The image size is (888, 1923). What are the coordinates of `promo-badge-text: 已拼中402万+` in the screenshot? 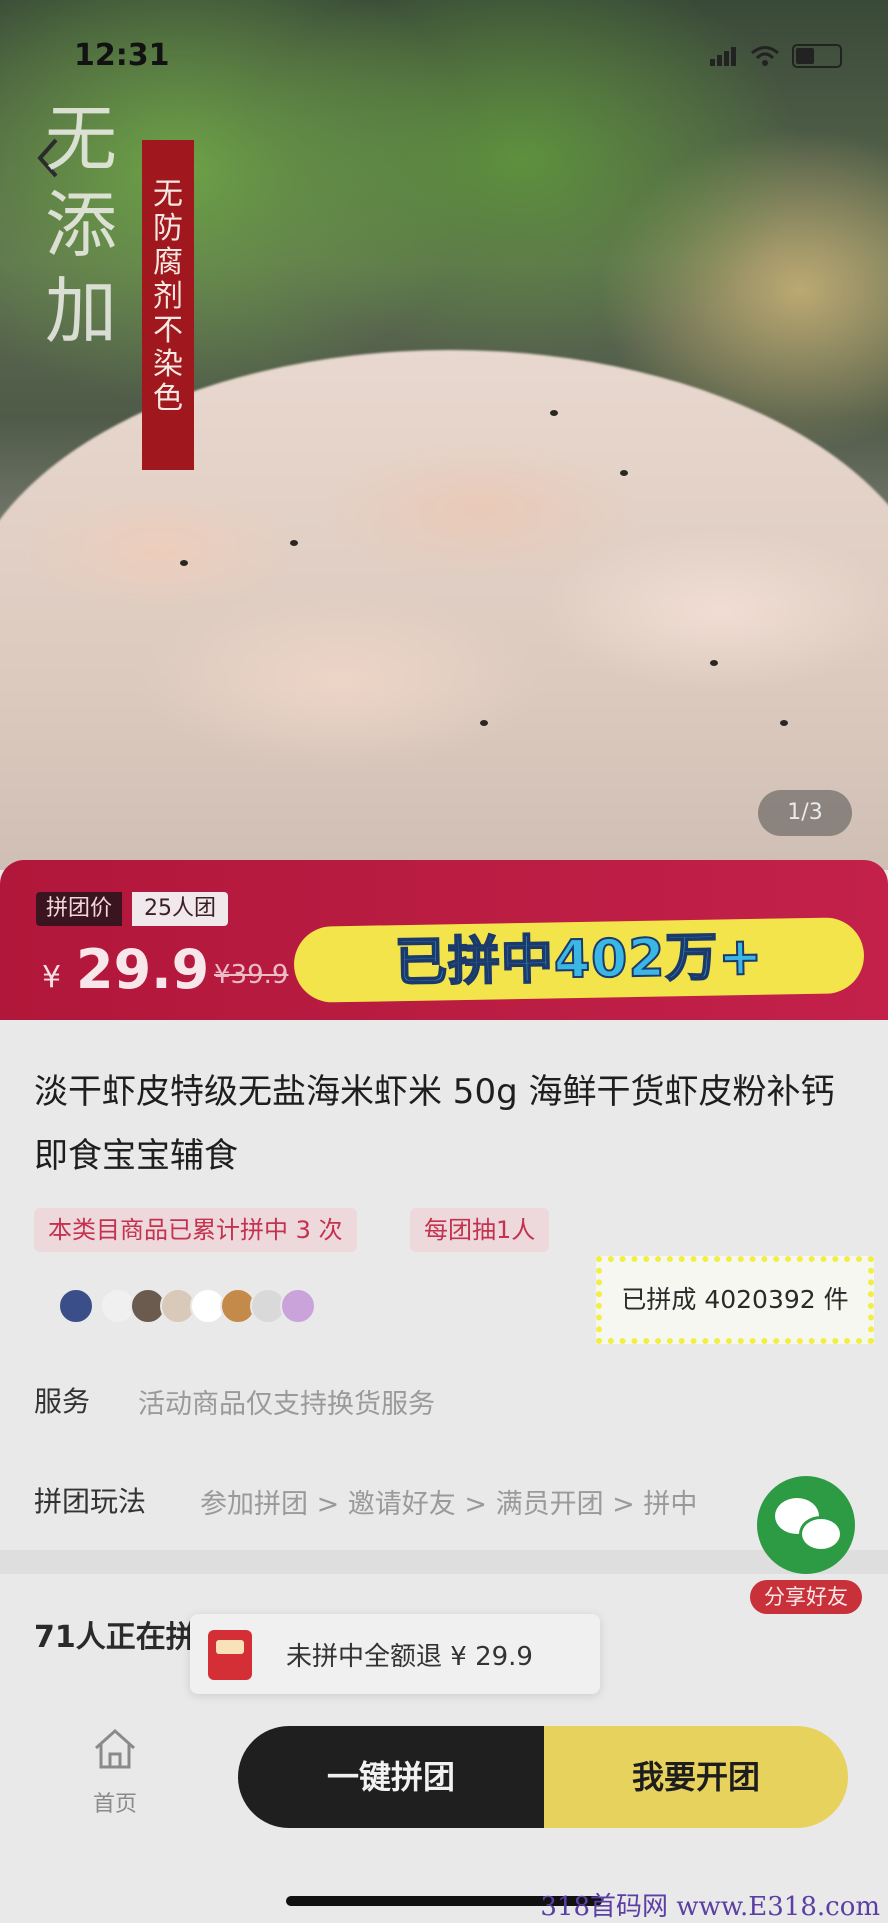 It's located at (578, 960).